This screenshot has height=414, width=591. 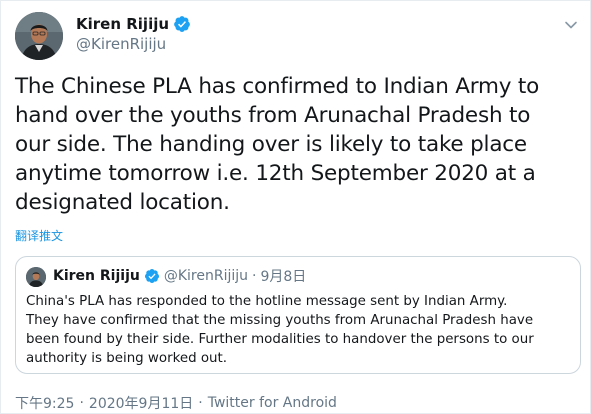 I want to click on author-display-name: Kiren Rijiju, so click(x=122, y=24).